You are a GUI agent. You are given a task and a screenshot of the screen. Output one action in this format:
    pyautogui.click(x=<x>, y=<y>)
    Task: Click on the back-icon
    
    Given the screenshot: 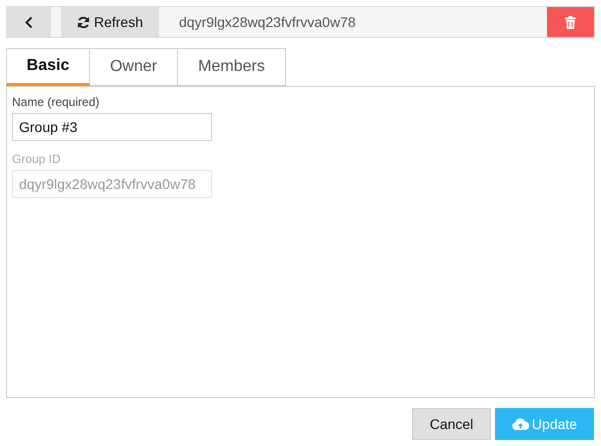 What is the action you would take?
    pyautogui.click(x=29, y=22)
    